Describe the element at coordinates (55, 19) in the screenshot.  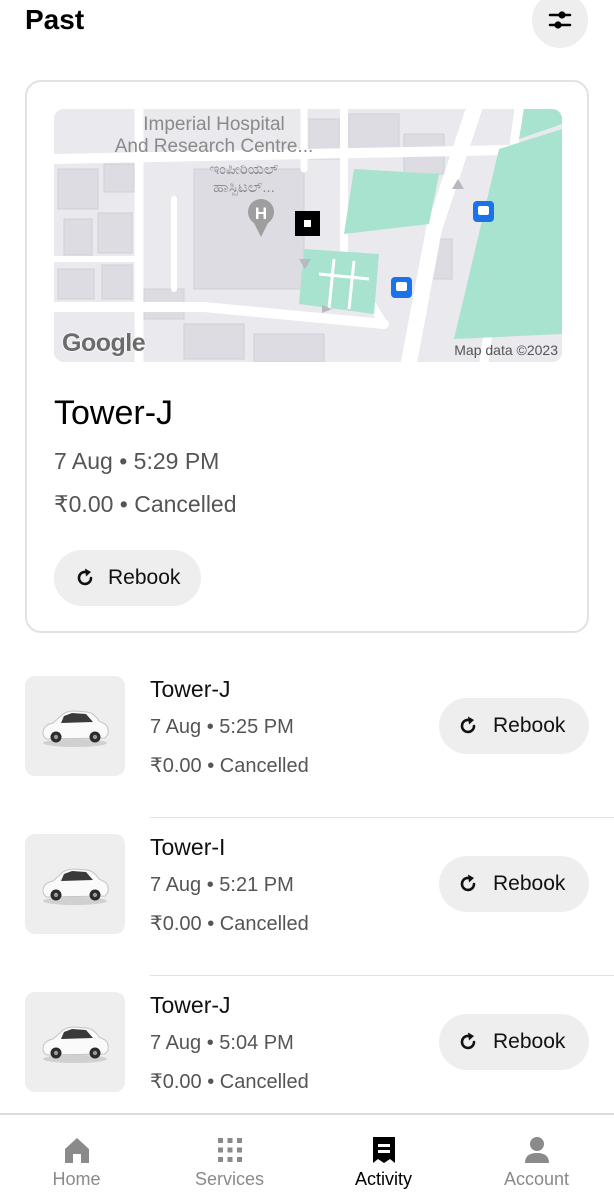
I see `page-title: Past` at that location.